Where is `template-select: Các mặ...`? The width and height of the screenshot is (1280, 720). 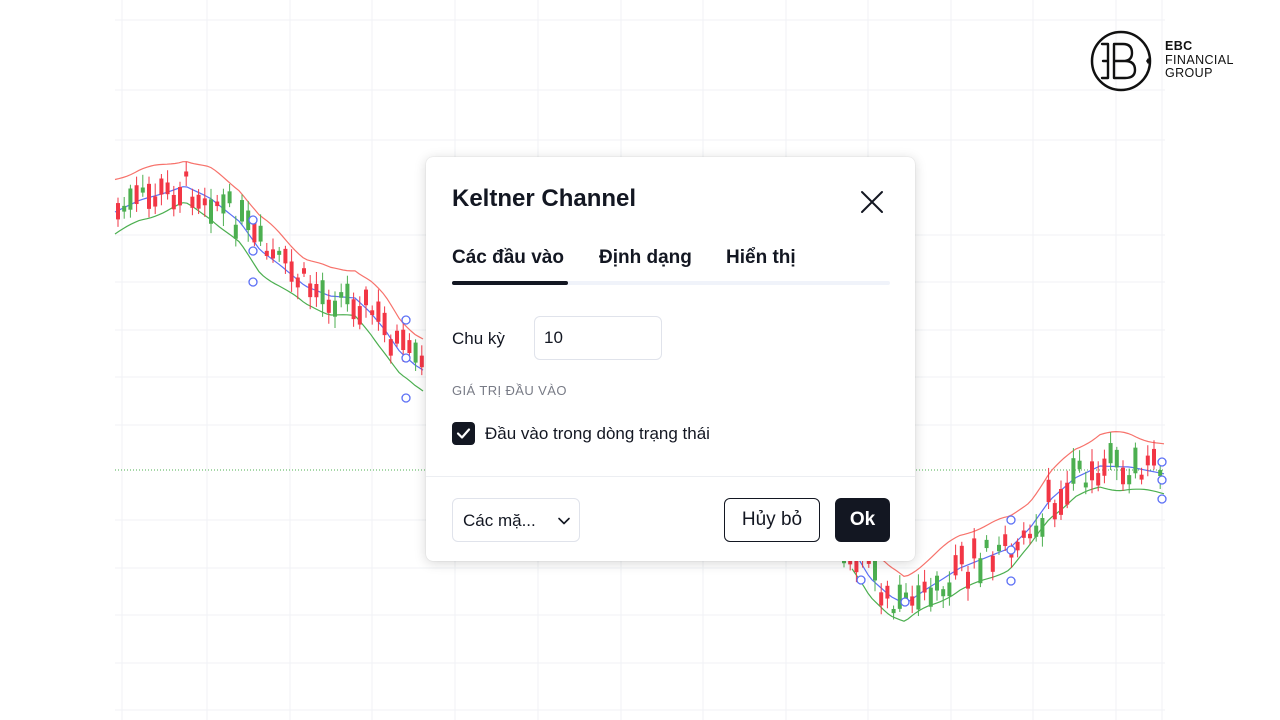
template-select: Các mặ... is located at coordinates (516, 520).